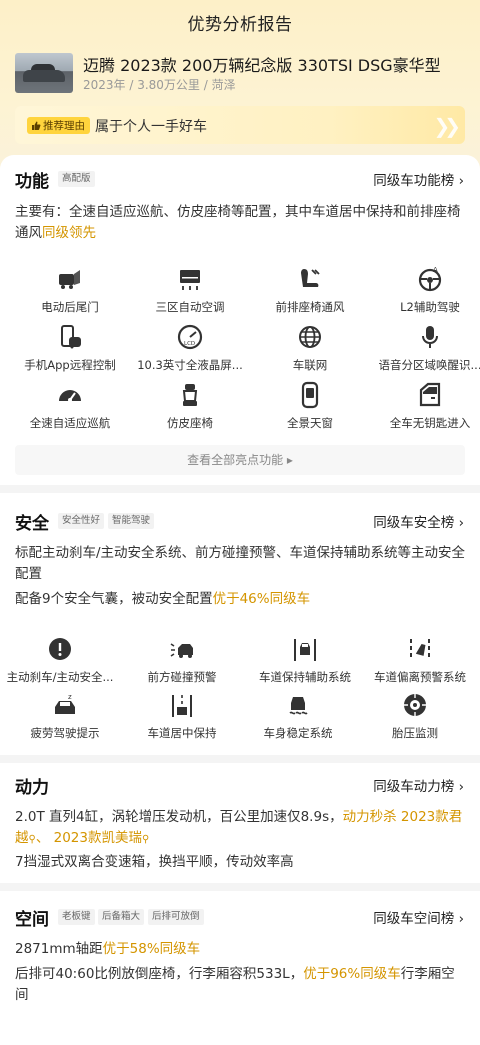  I want to click on feature-label: 车道居中保持, so click(182, 733).